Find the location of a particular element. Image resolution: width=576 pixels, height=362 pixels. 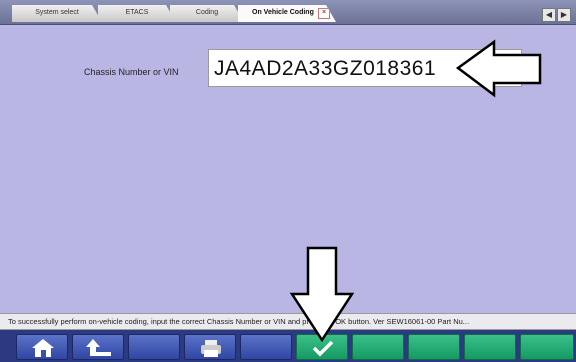

tab-etacs: ETACS is located at coordinates (137, 13).